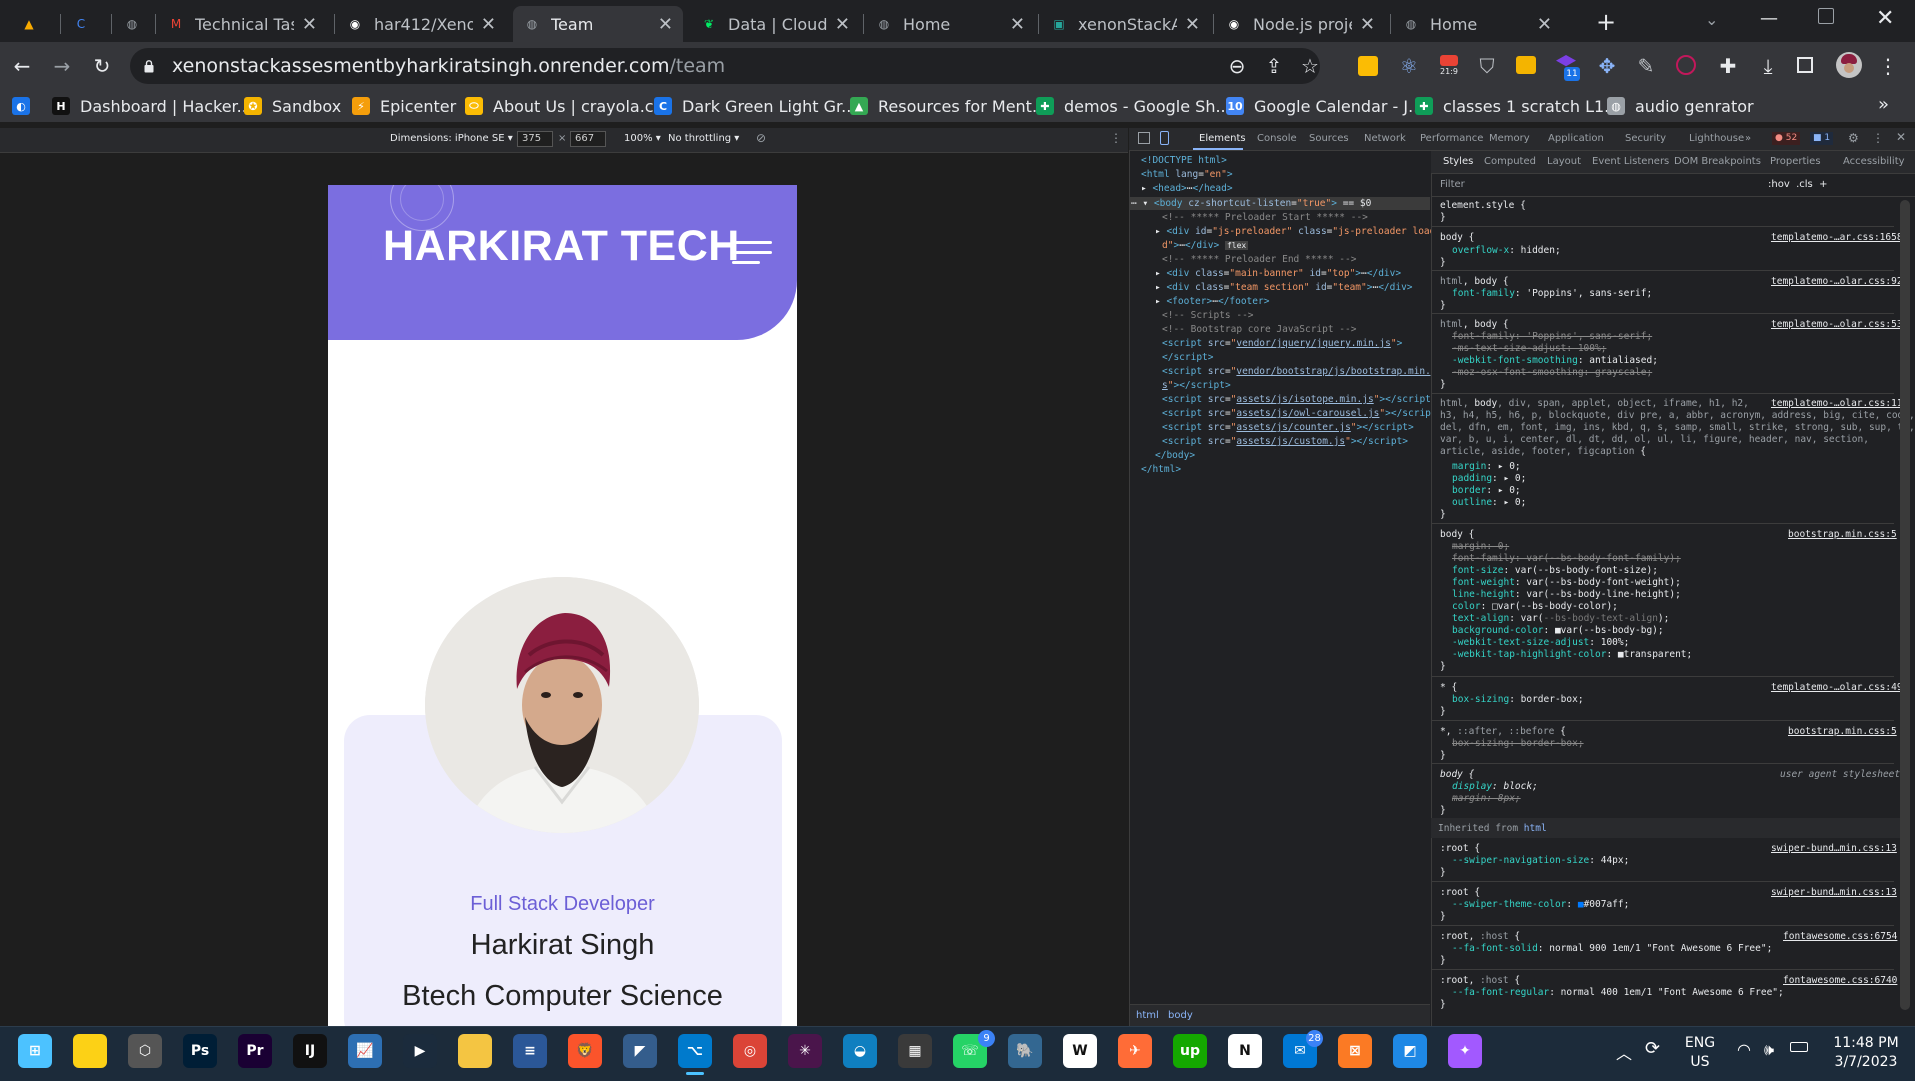  I want to click on style-source: swiper-bund…min.css:13, so click(1834, 893).